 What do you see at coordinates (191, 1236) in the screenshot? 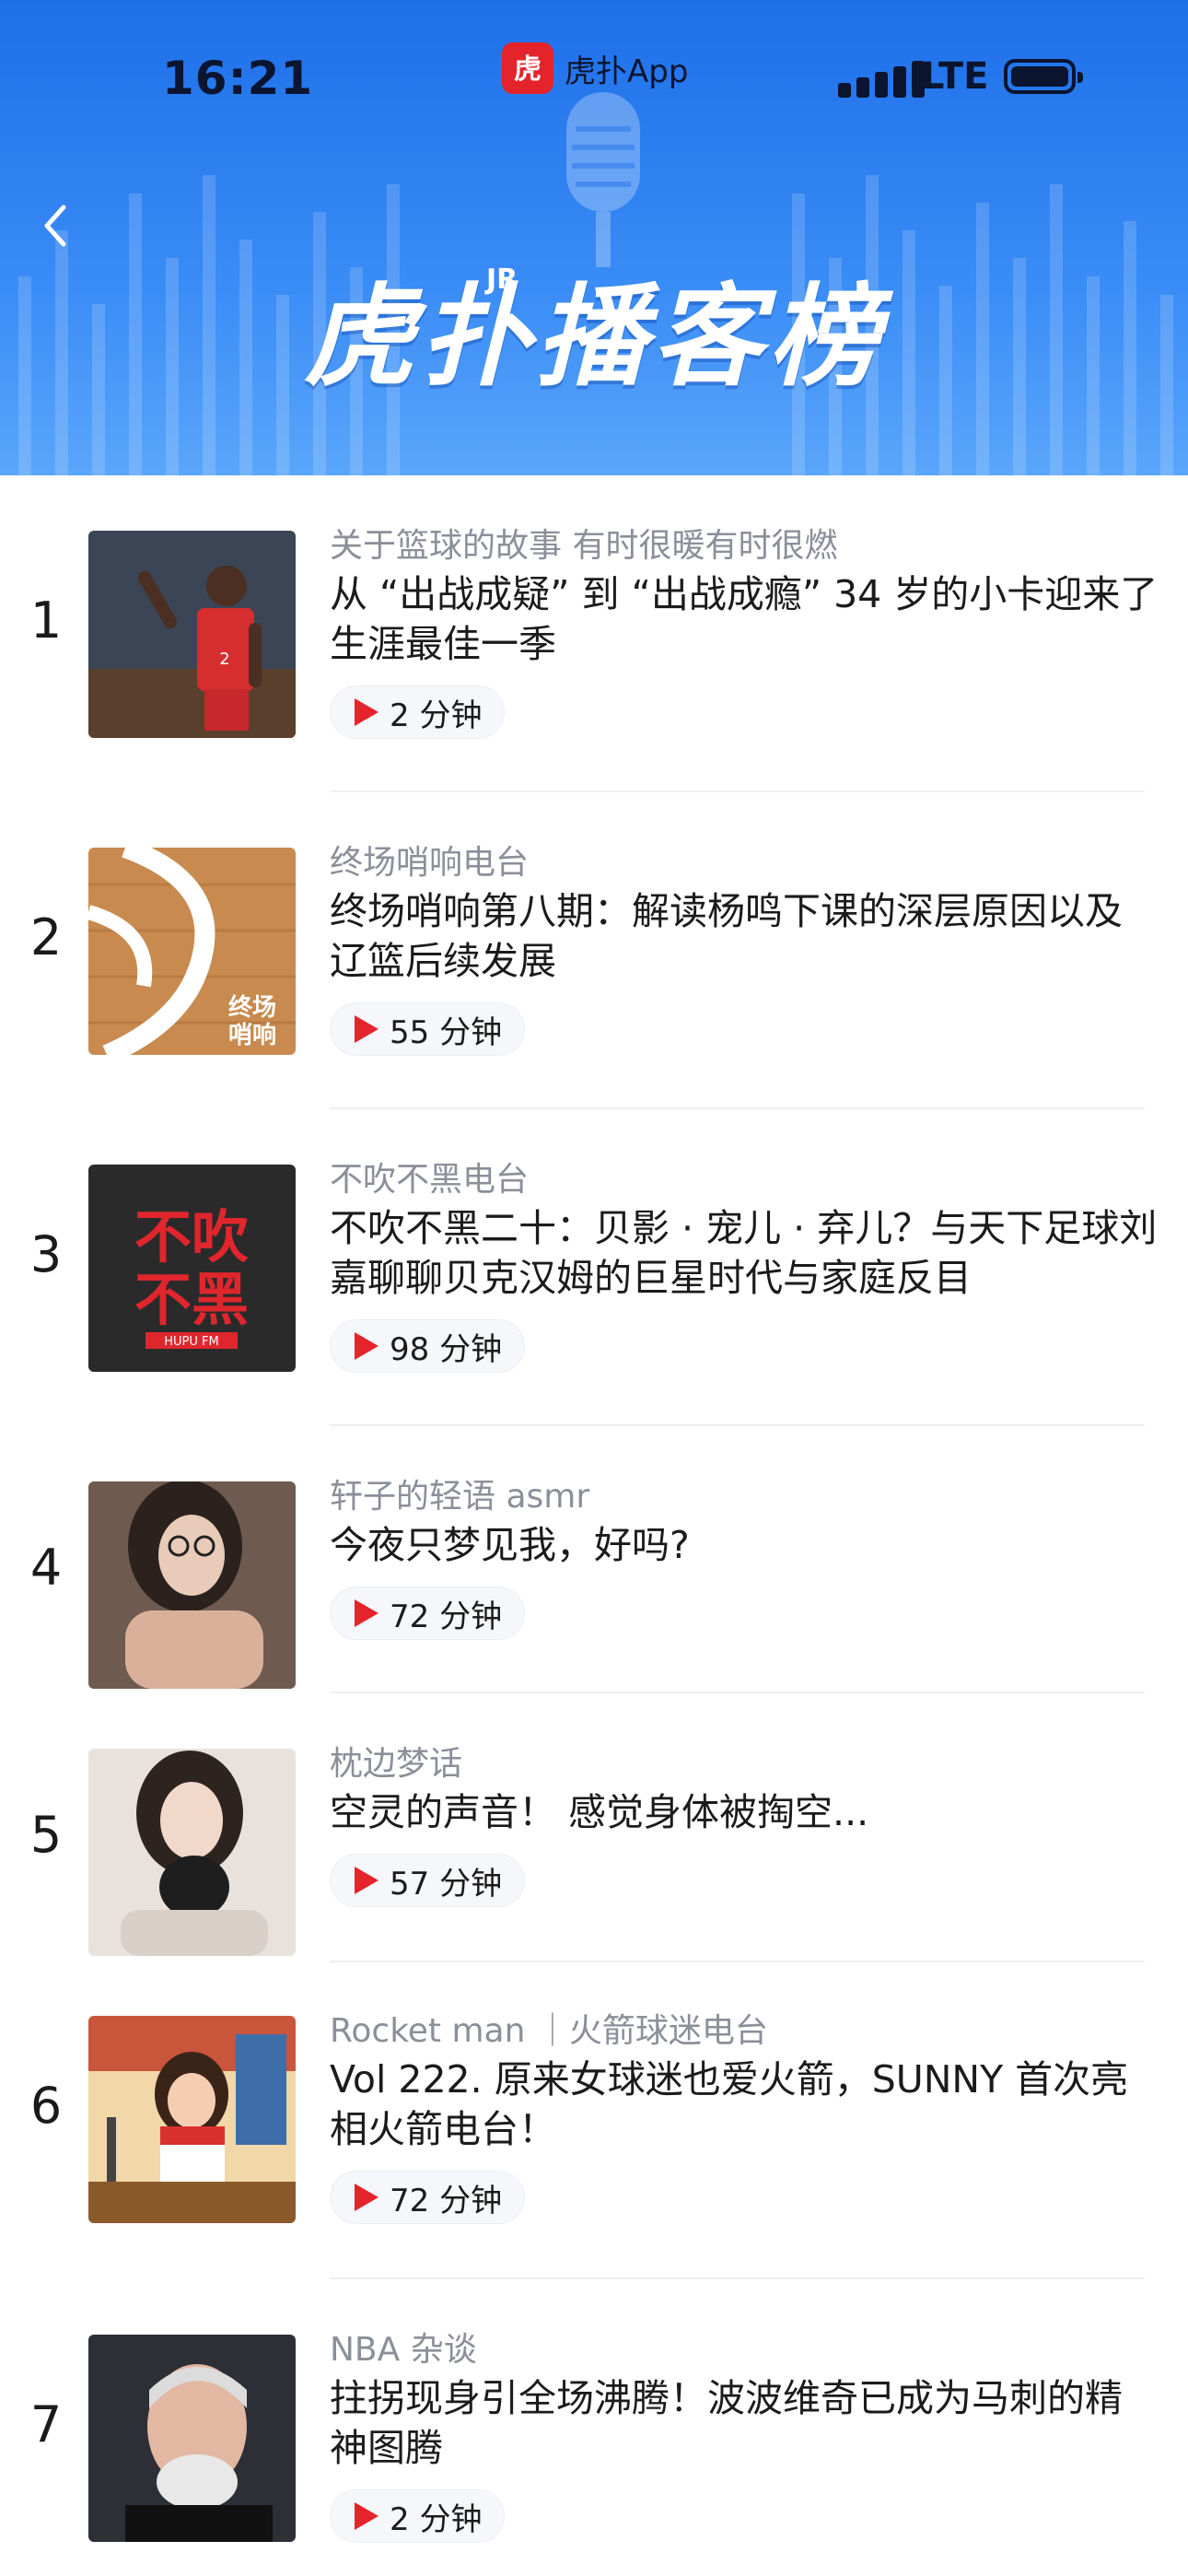
I see `svg-text: 不吹` at bounding box center [191, 1236].